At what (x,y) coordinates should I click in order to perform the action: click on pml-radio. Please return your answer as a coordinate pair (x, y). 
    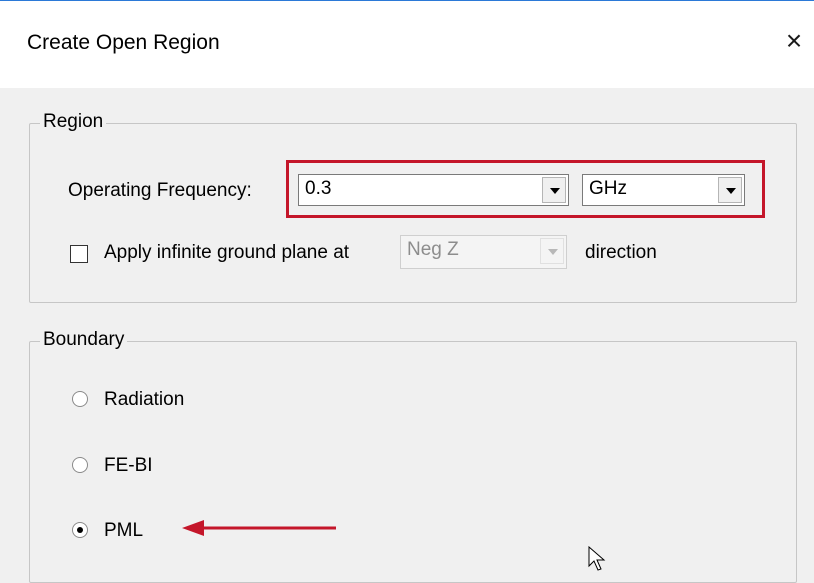
    Looking at the image, I should click on (80, 530).